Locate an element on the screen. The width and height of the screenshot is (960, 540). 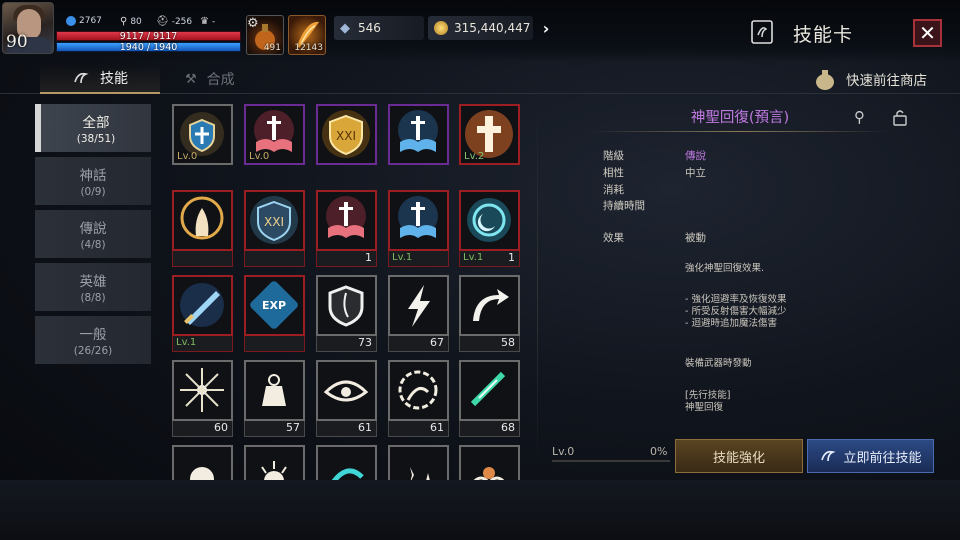
tab-craft: ⚒ 合成 is located at coordinates (225, 79).